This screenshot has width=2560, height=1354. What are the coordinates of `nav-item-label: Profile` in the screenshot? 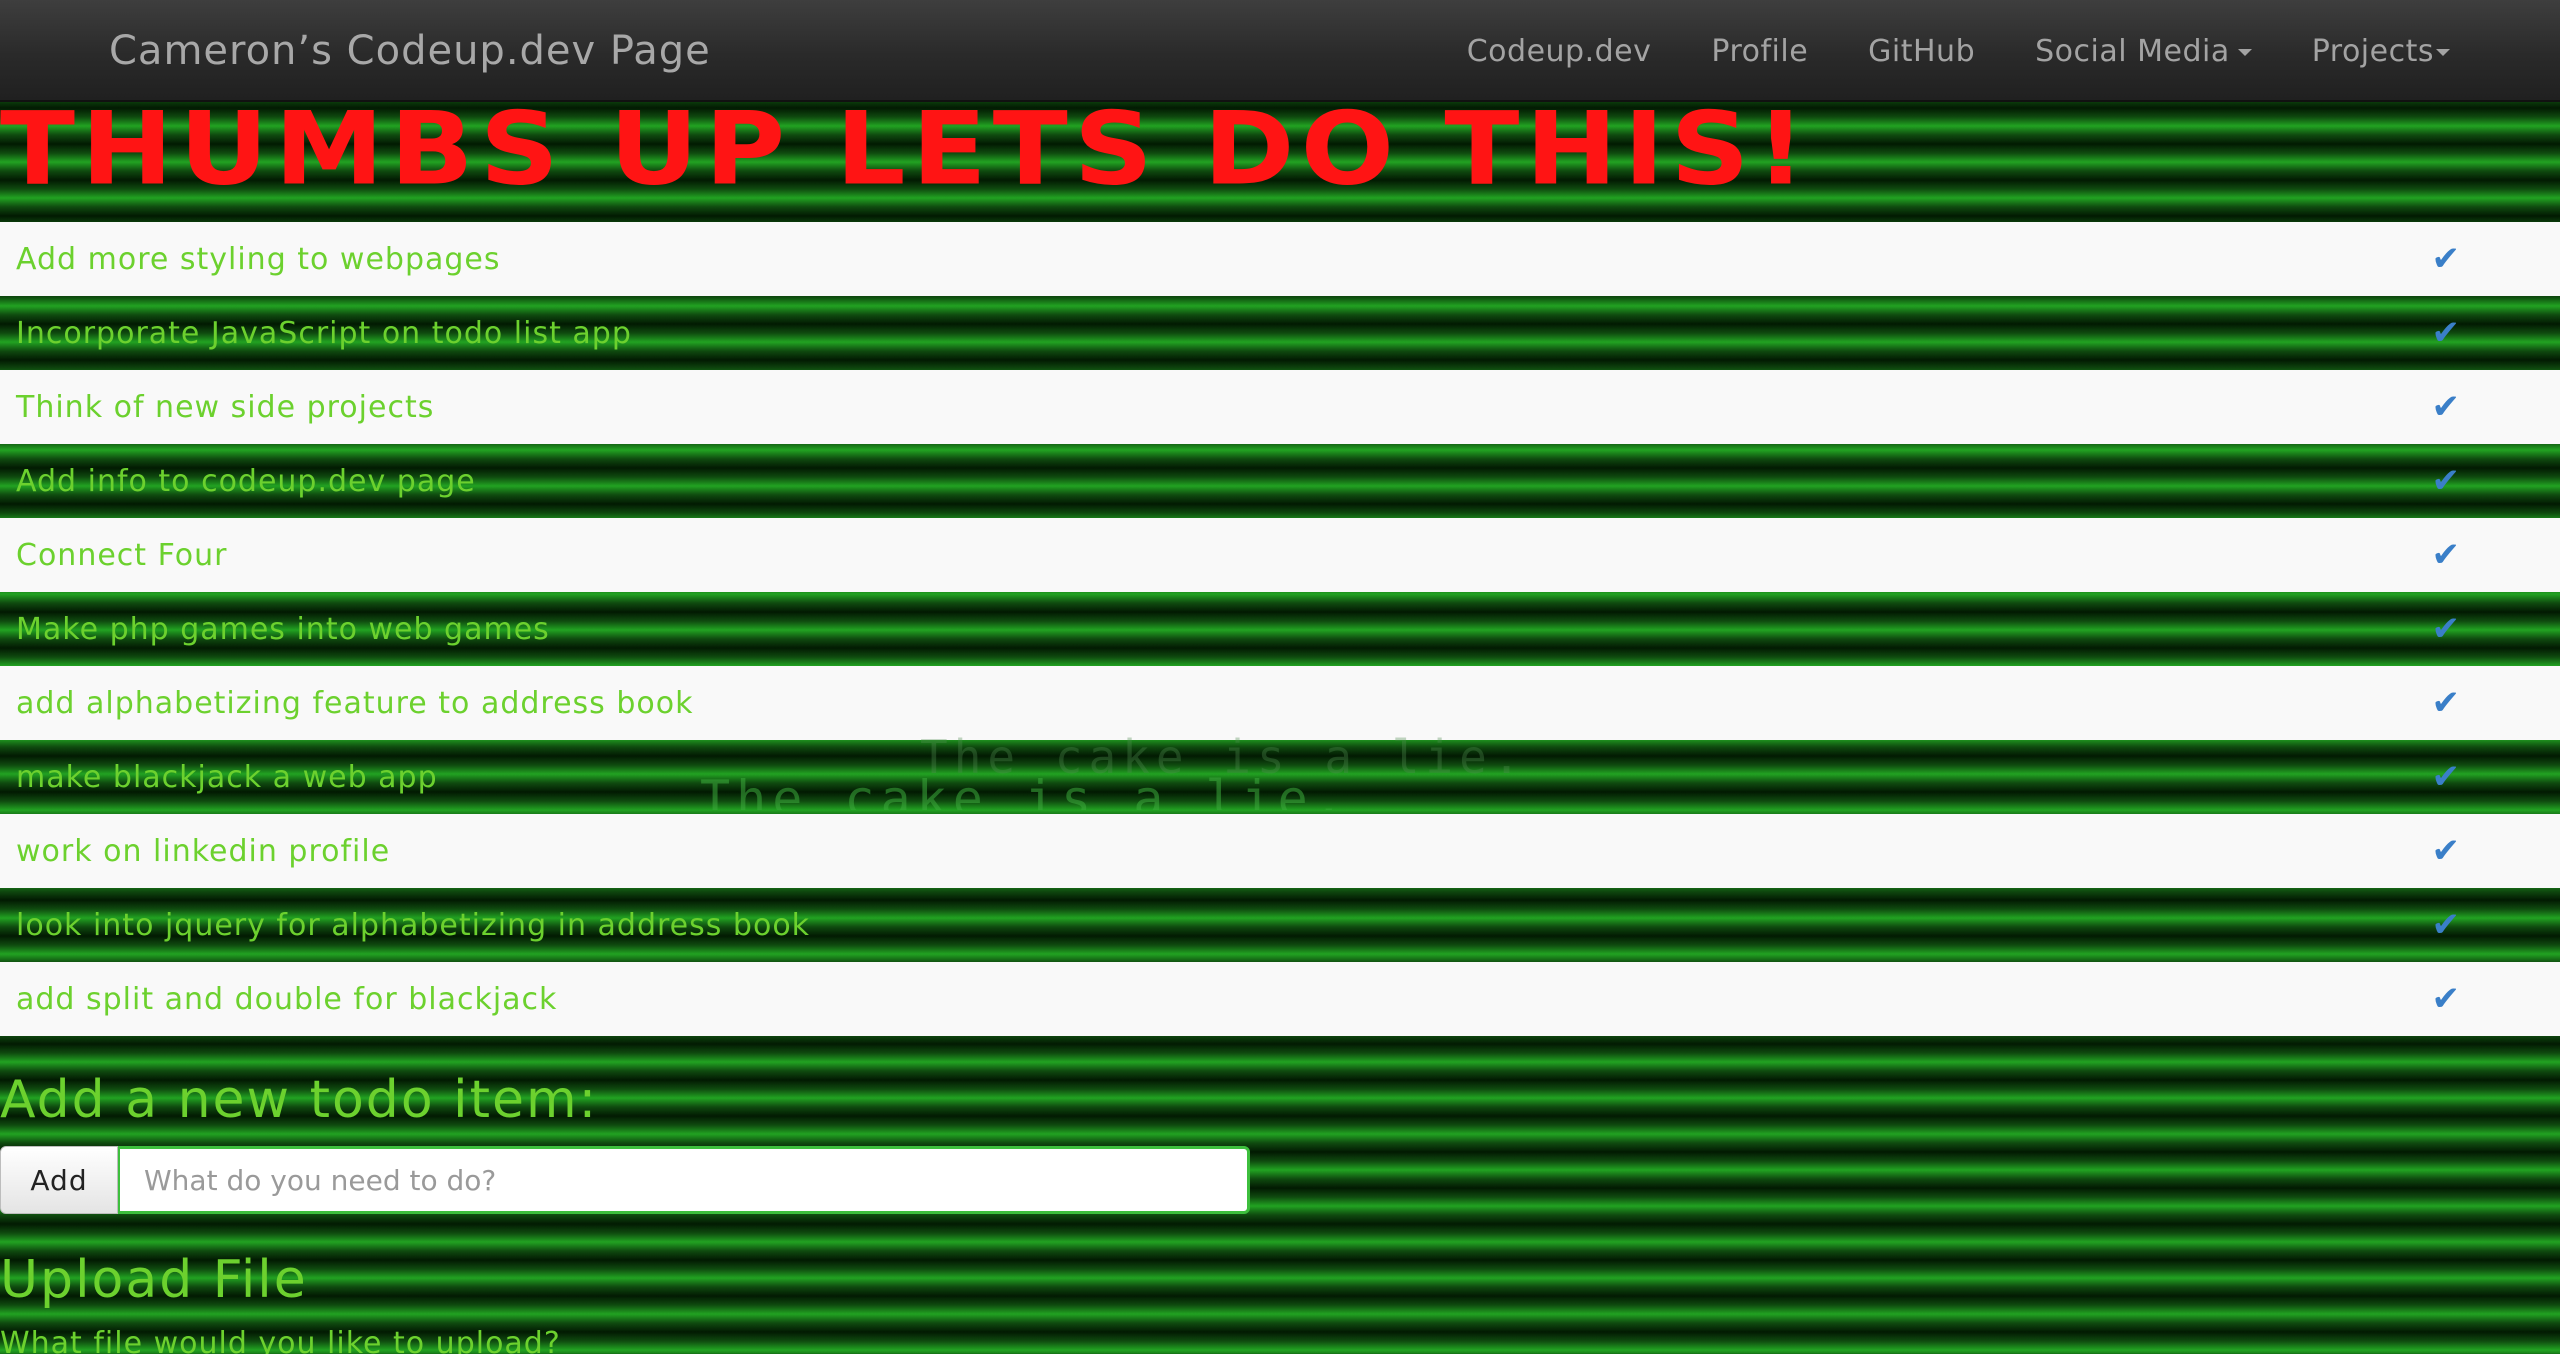 It's located at (1760, 51).